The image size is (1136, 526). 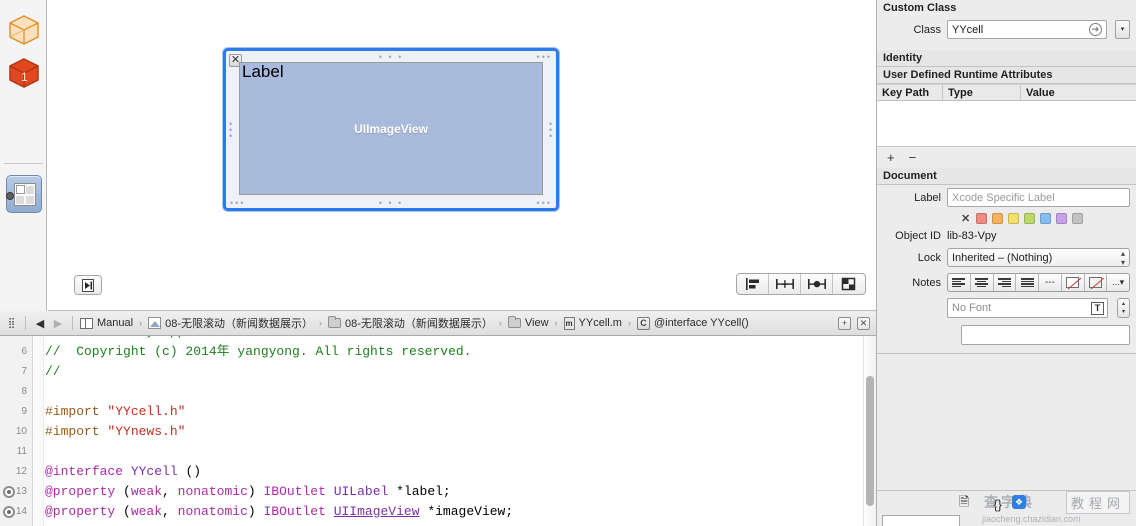 I want to click on line-number-gutter: 567891011121314, so click(x=16, y=431).